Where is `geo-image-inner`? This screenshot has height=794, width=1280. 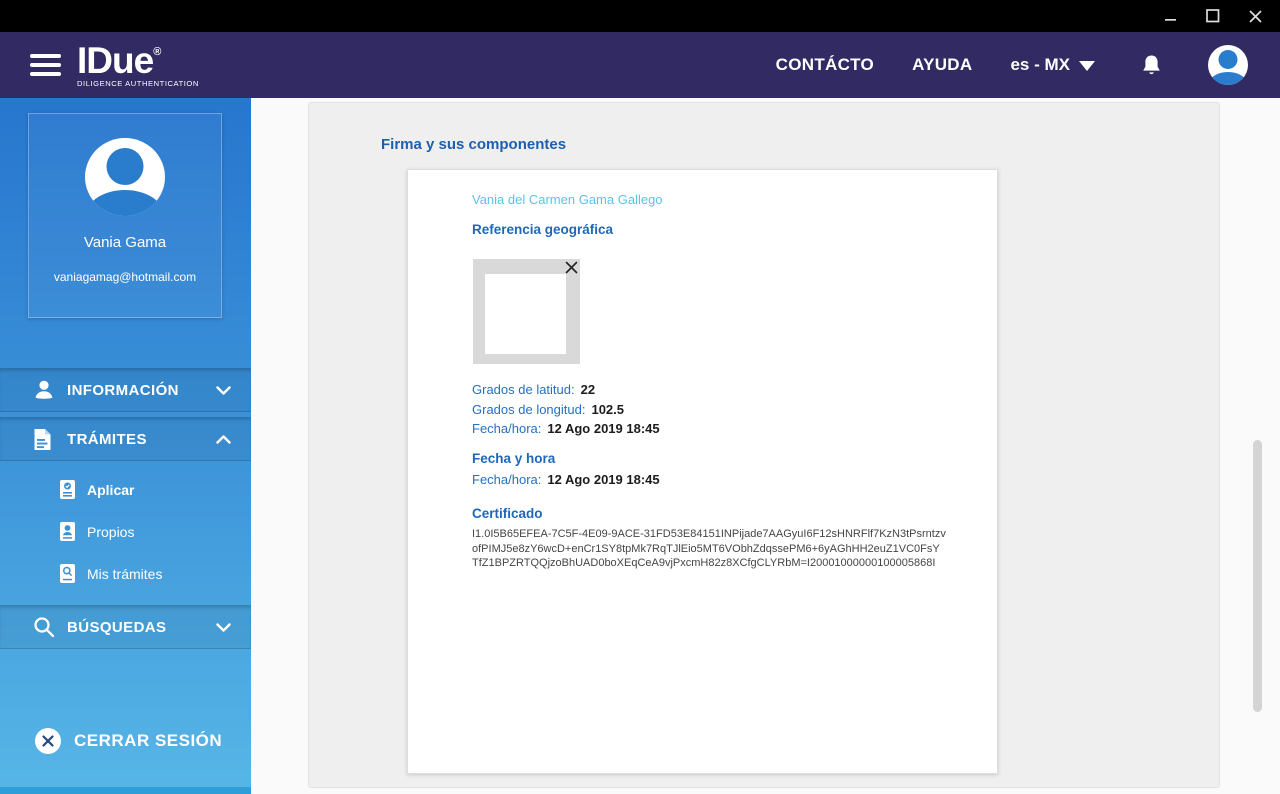
geo-image-inner is located at coordinates (525, 314).